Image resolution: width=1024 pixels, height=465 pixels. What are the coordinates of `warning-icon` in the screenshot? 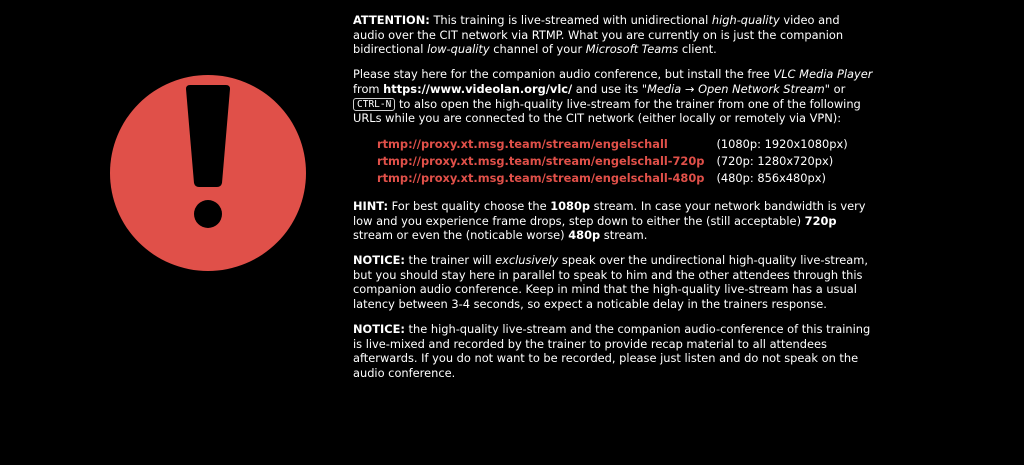 It's located at (208, 173).